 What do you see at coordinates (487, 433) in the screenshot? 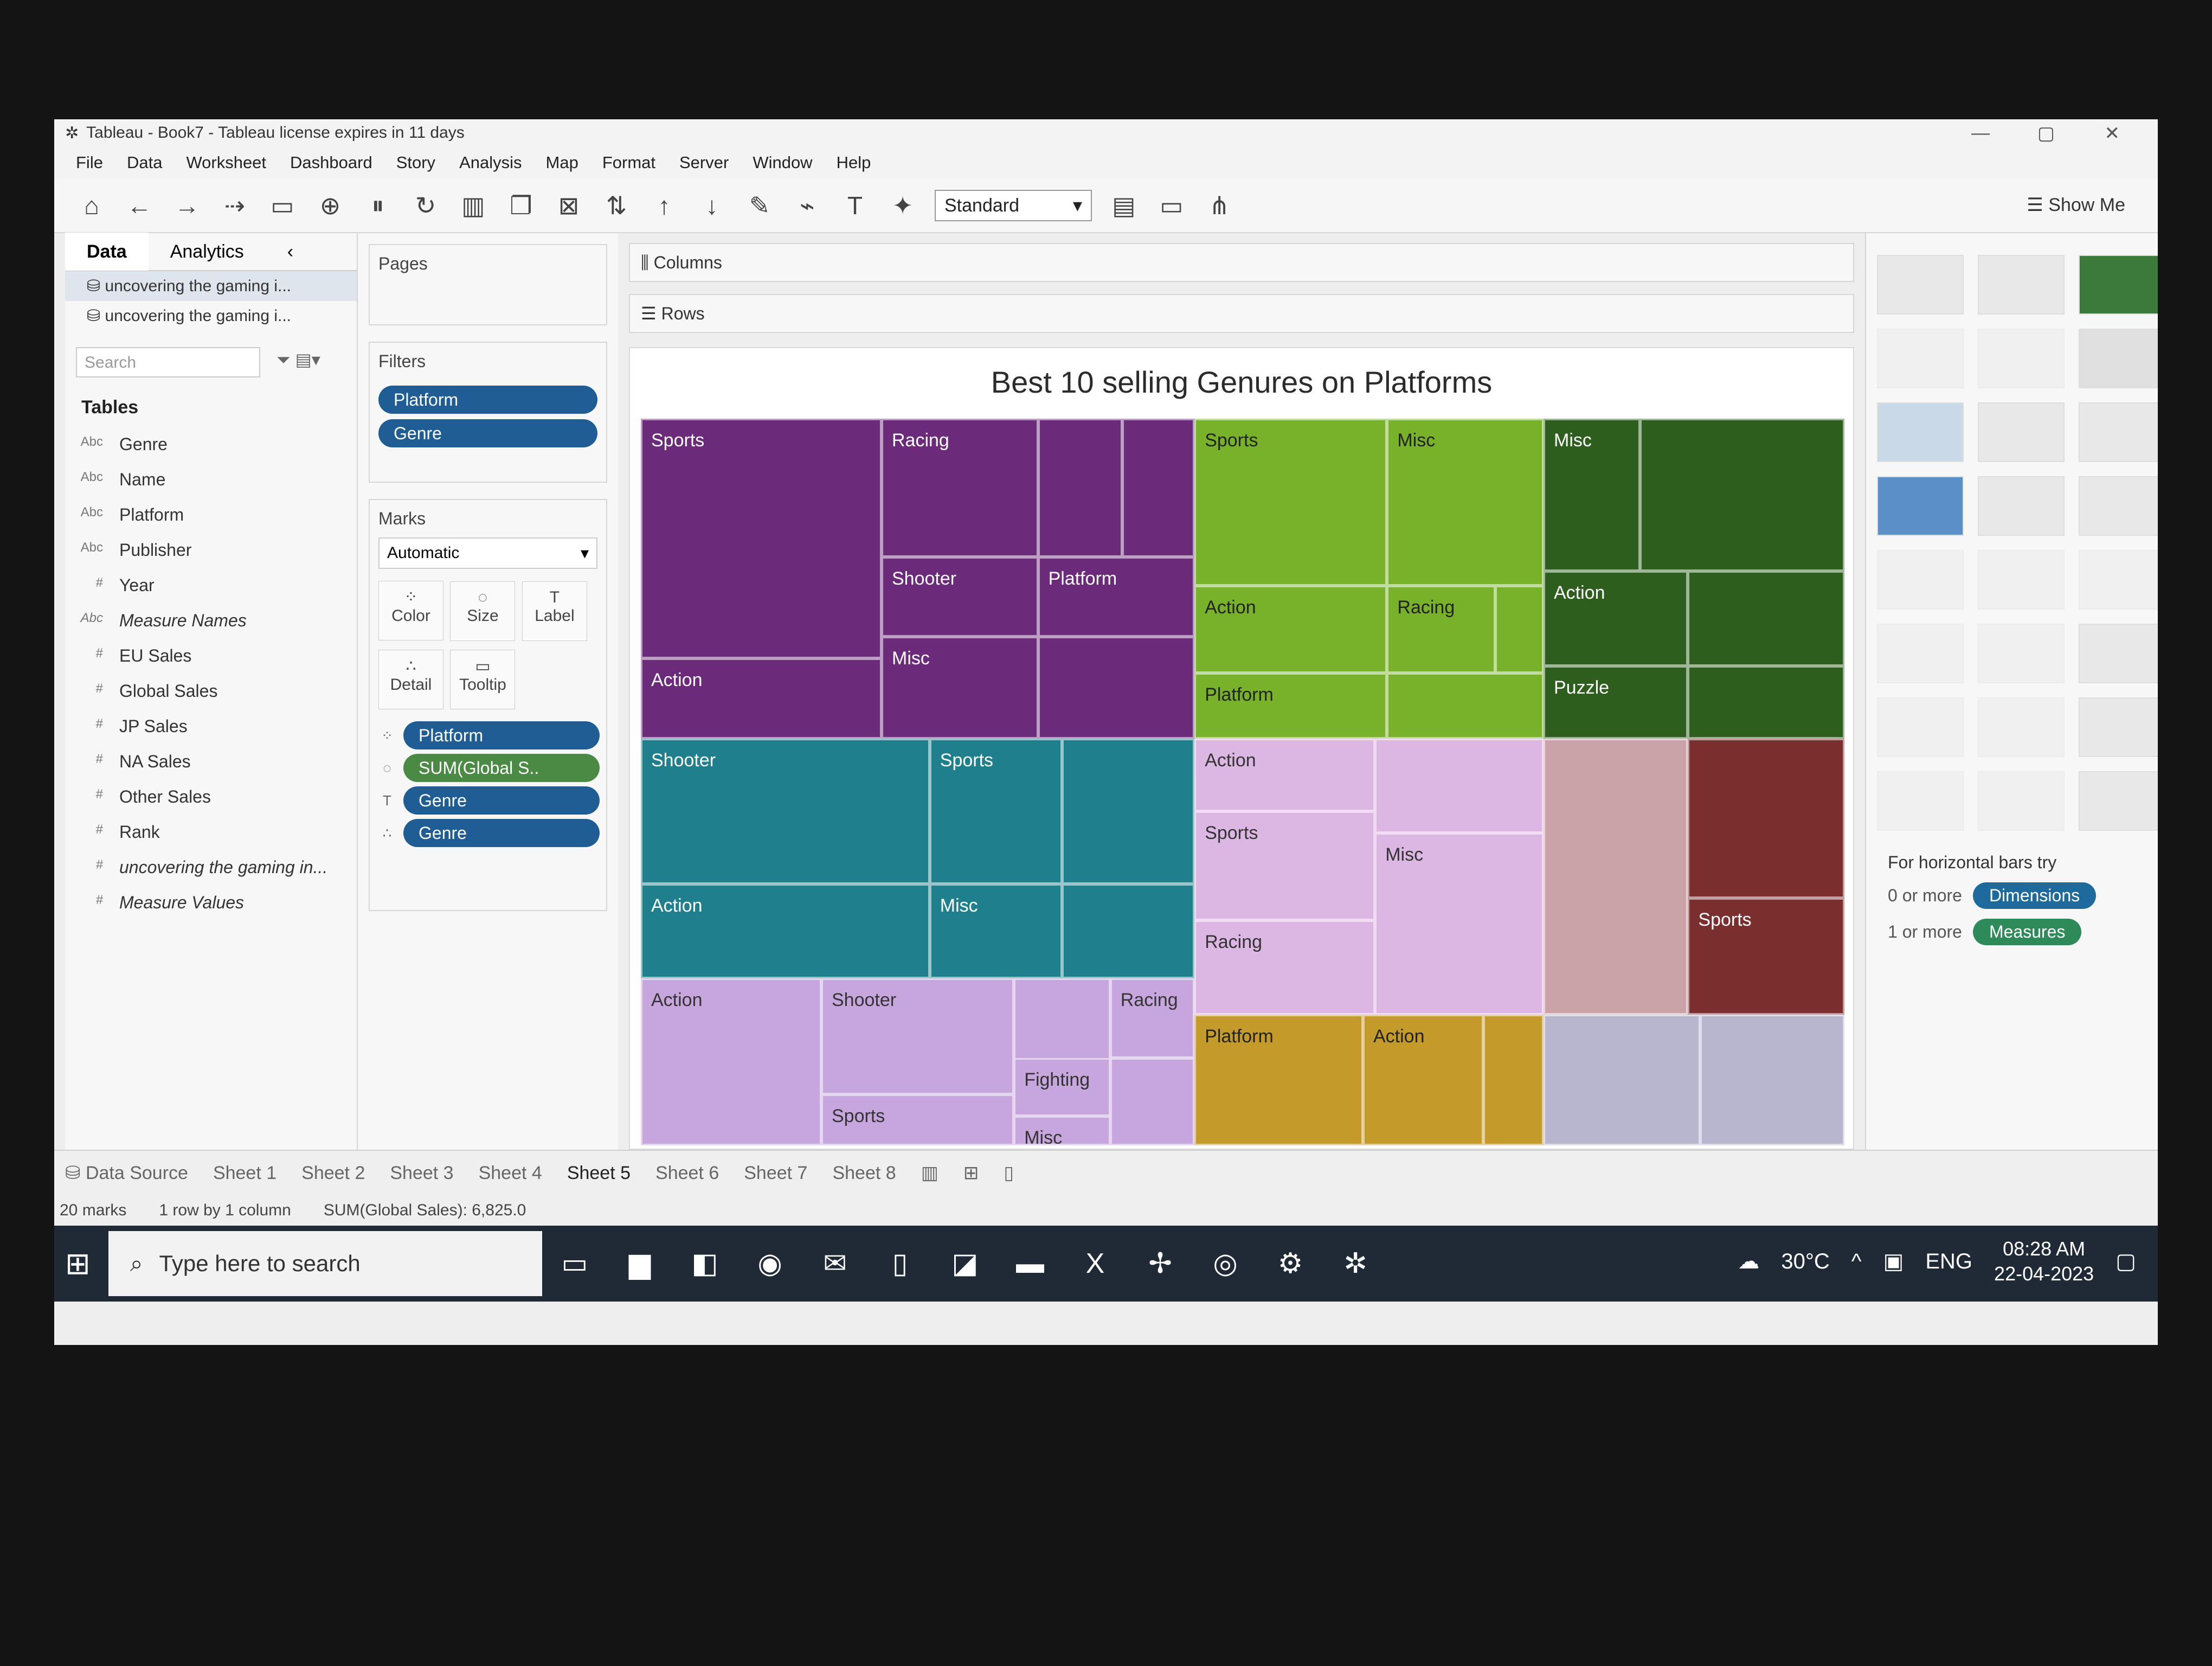
I see `filter-pill-genre: Genre` at bounding box center [487, 433].